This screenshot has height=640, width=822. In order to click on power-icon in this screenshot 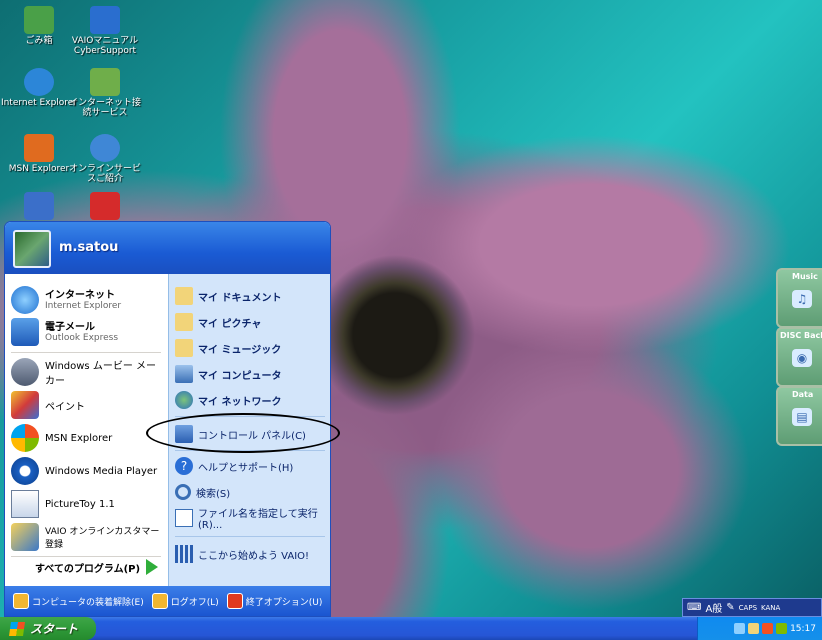, I will do `click(234, 601)`.